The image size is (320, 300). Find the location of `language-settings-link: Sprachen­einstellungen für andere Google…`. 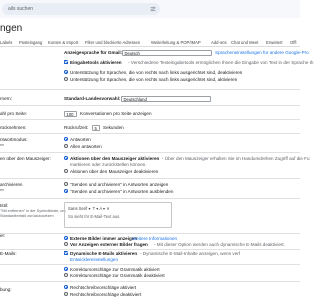

language-settings-link: Sprachen­einstellungen für andere Google… is located at coordinates (262, 52).